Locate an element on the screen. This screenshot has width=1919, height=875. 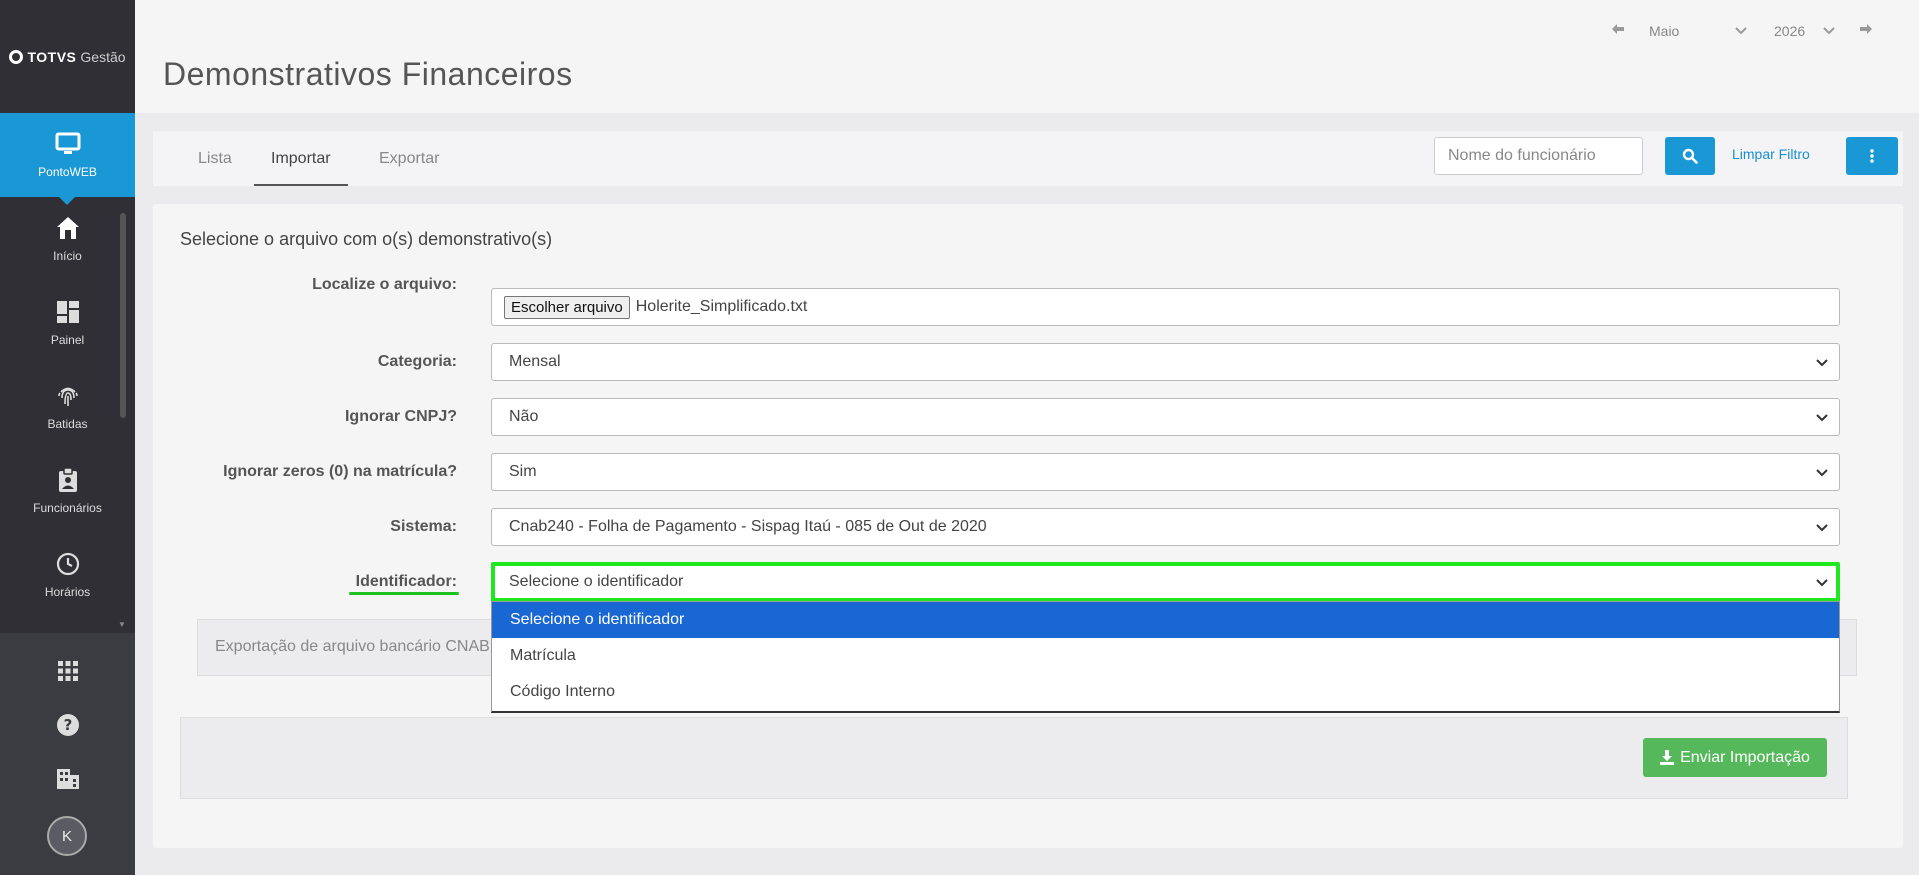
identificador-select: Selecione o identificador is located at coordinates (1165, 582).